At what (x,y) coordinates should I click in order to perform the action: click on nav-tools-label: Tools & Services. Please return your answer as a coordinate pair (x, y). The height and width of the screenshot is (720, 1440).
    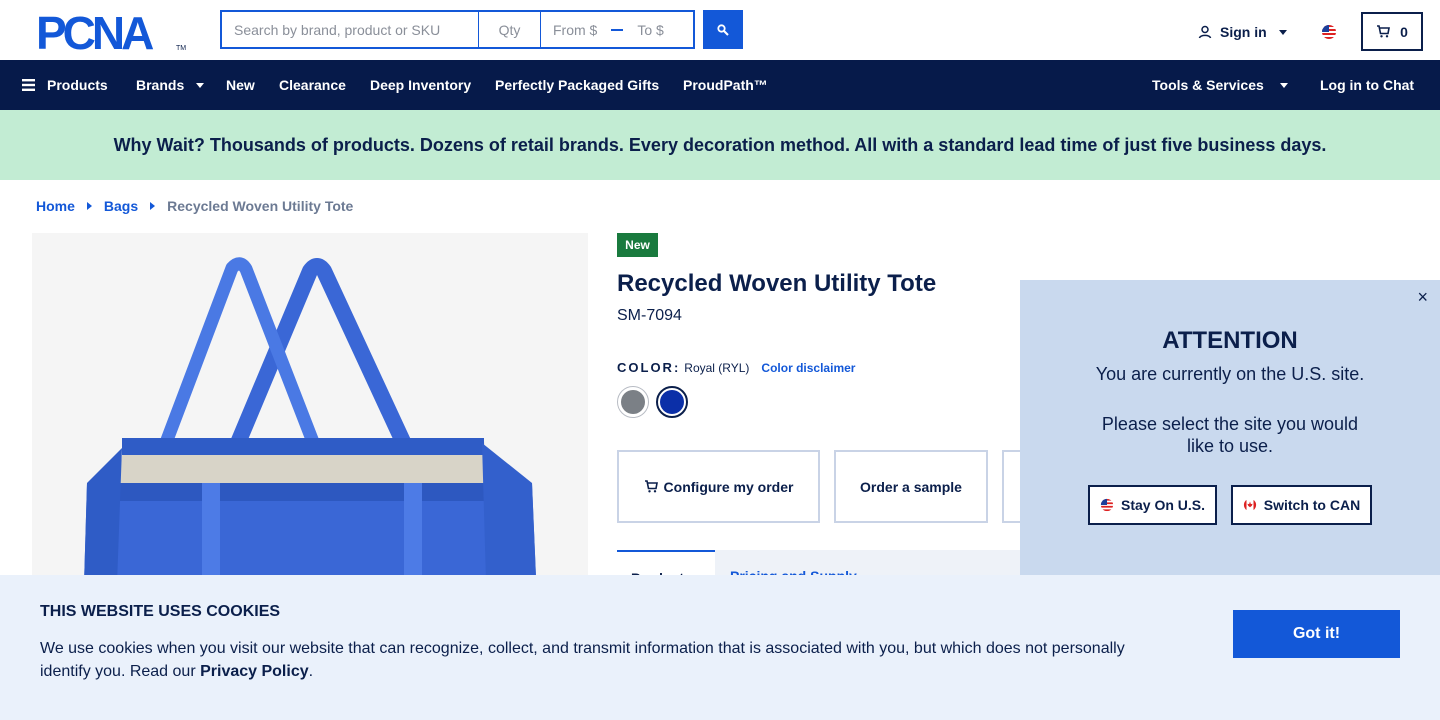
    Looking at the image, I should click on (1208, 85).